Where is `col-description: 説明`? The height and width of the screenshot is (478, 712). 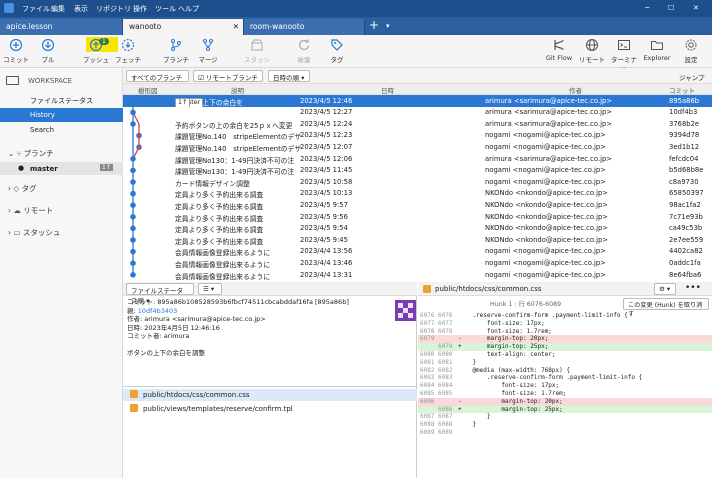
col-description: 説明 is located at coordinates (237, 90).